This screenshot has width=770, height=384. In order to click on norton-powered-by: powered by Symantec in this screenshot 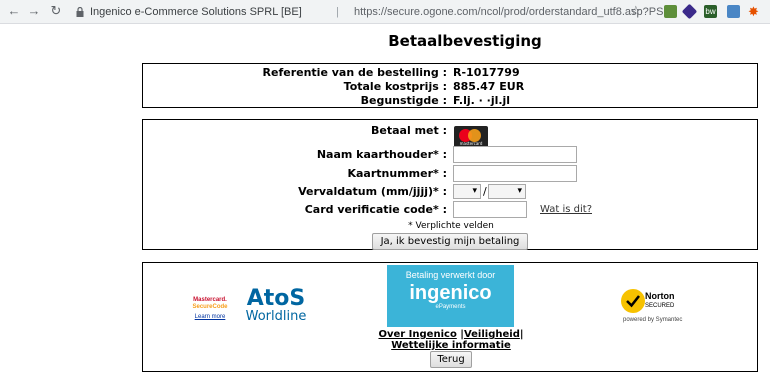, I will do `click(653, 320)`.